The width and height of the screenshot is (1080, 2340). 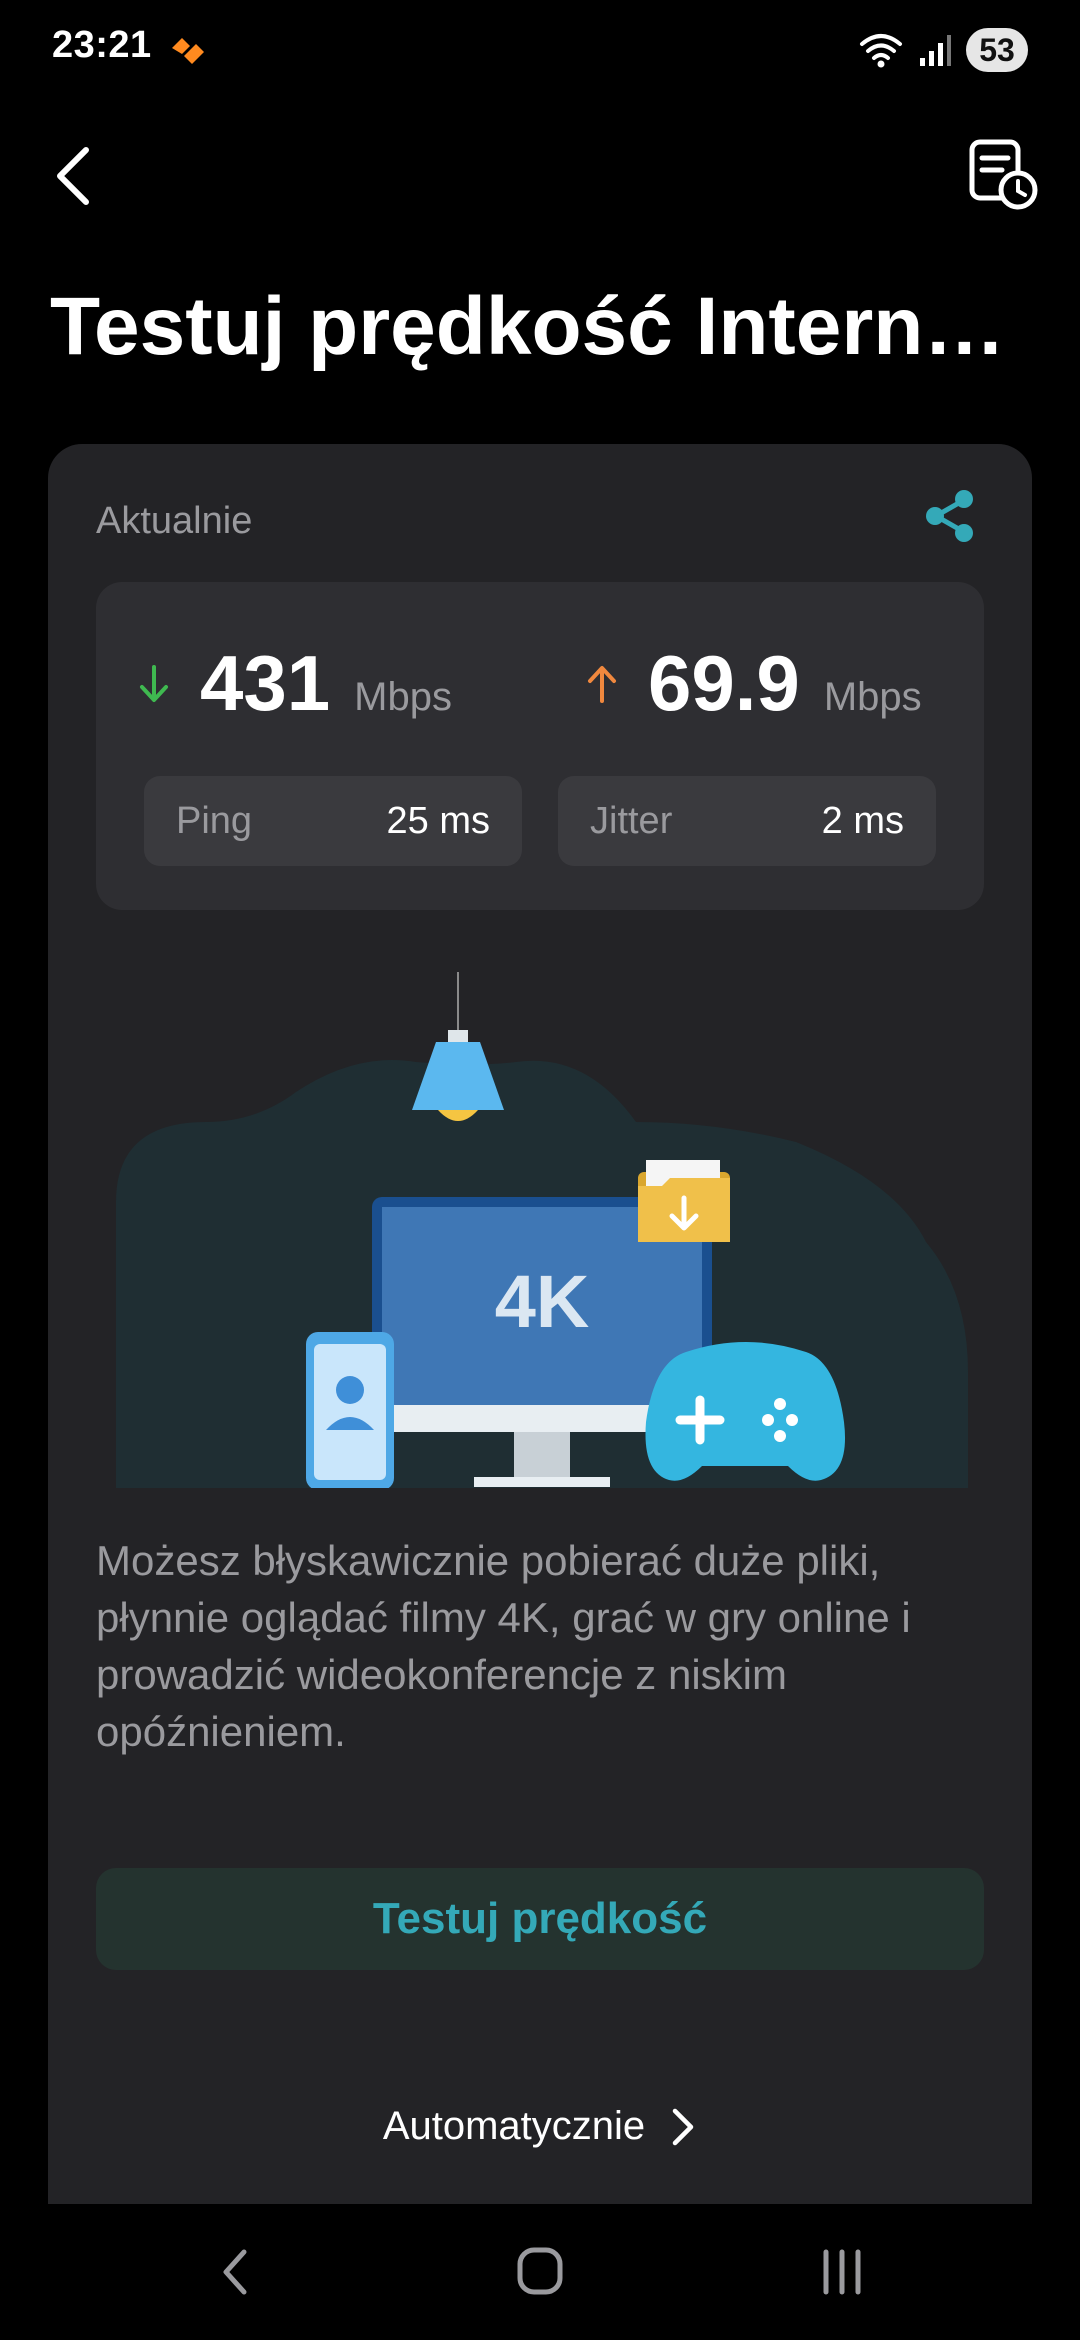 I want to click on monitor-base, so click(x=542, y=1482).